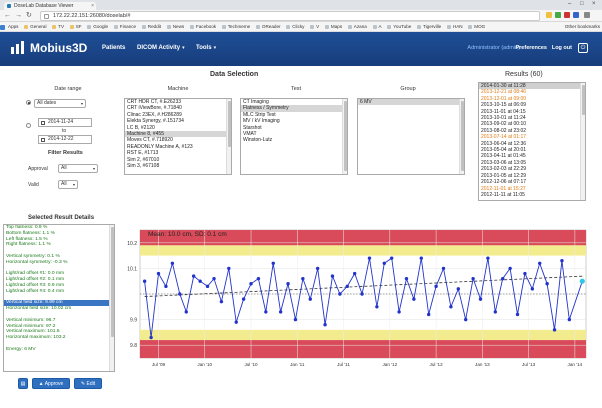 This screenshot has height=408, width=602. What do you see at coordinates (377, 26) in the screenshot?
I see `bookmark-item: A` at bounding box center [377, 26].